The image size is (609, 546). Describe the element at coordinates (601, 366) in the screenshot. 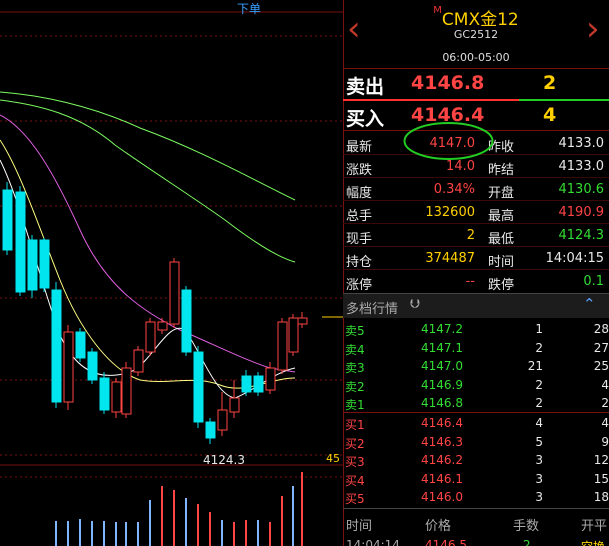

I see `ask-level-total: 25` at that location.